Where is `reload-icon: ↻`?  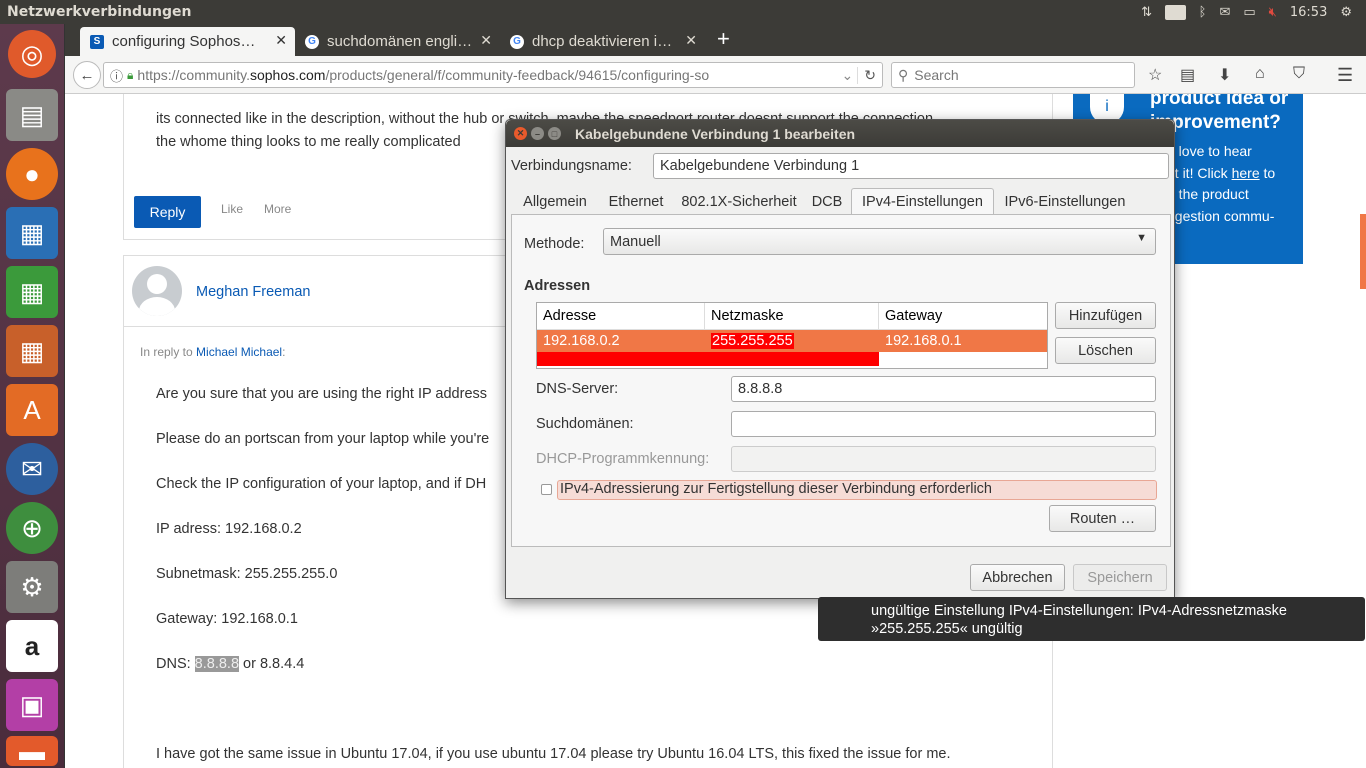
reload-icon: ↻ is located at coordinates (869, 75).